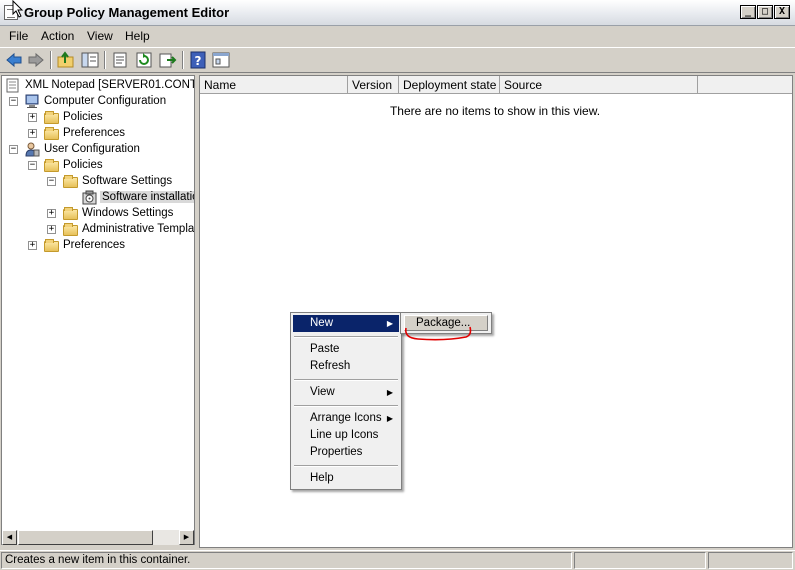 The width and height of the screenshot is (795, 570). Describe the element at coordinates (346, 323) in the screenshot. I see `context-menu-new: New ▶` at that location.